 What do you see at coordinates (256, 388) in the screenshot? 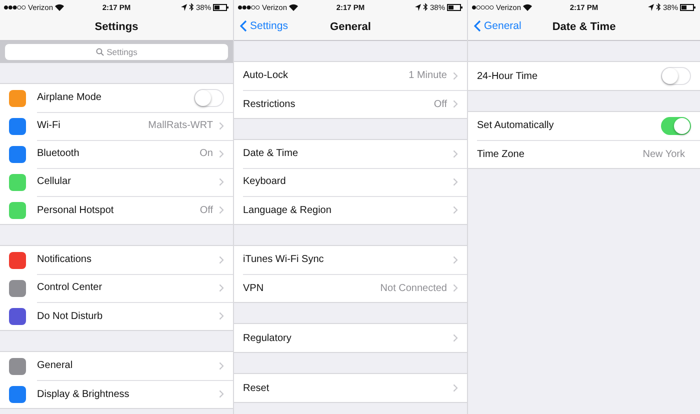
I see `row-label: Reset` at bounding box center [256, 388].